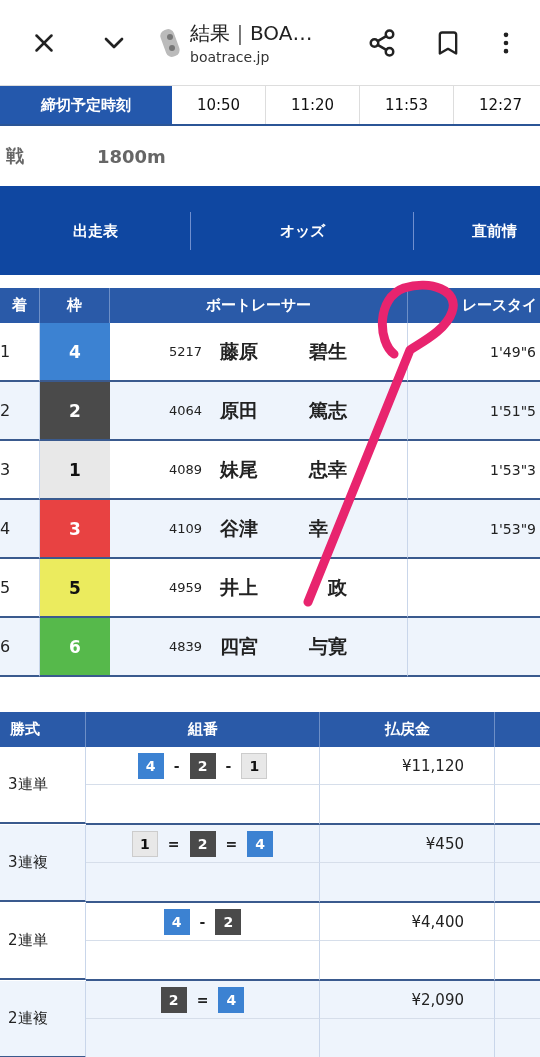  I want to click on nav-tab: 直前情, so click(476, 230).